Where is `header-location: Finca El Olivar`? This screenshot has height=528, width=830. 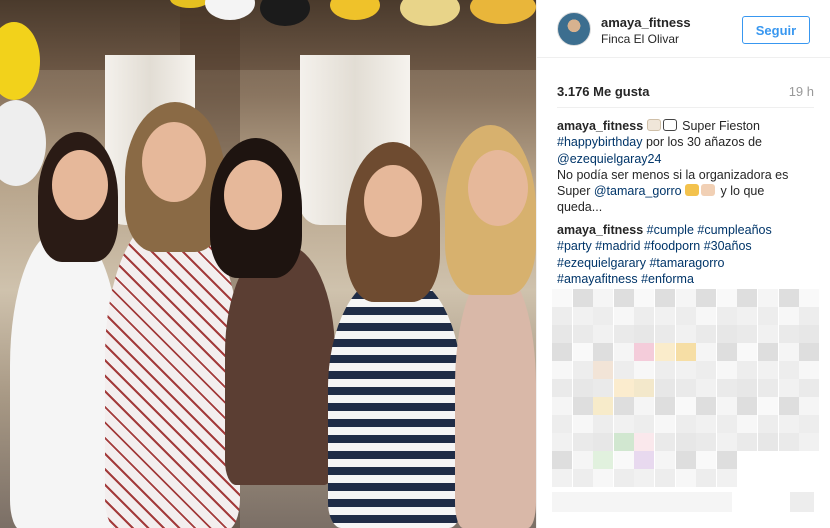 header-location: Finca El Olivar is located at coordinates (640, 39).